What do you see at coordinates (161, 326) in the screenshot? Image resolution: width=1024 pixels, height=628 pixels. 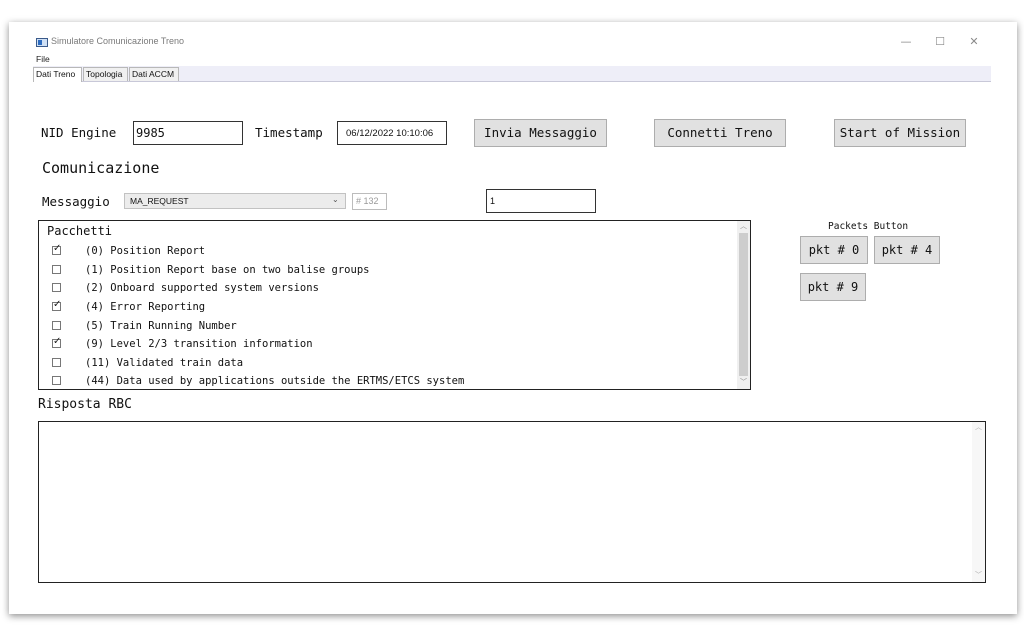 I see `packet-label: (5) Train Running Number` at bounding box center [161, 326].